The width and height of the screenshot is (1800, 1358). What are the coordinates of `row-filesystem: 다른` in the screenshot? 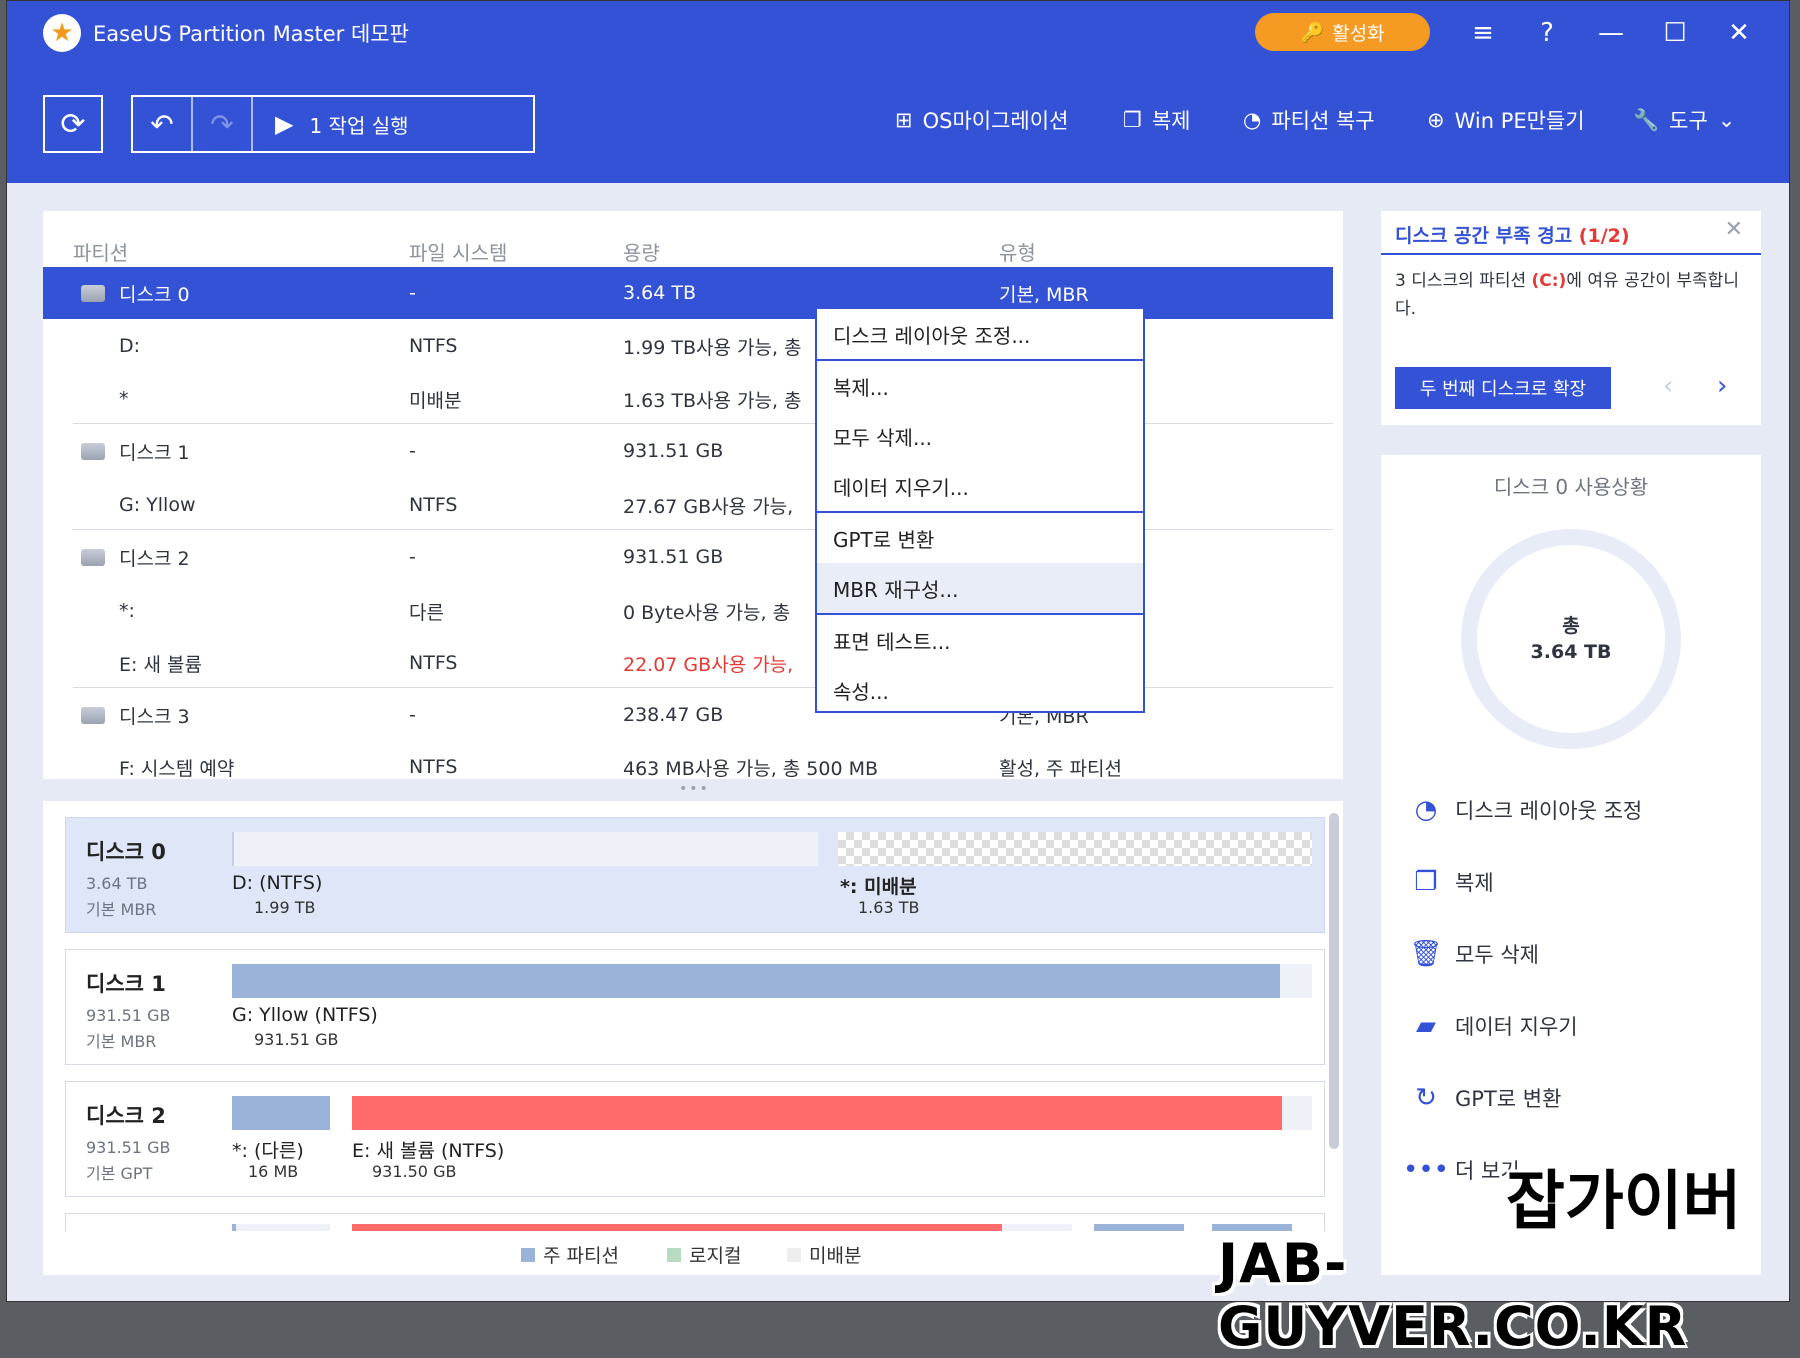 It's located at (426, 612).